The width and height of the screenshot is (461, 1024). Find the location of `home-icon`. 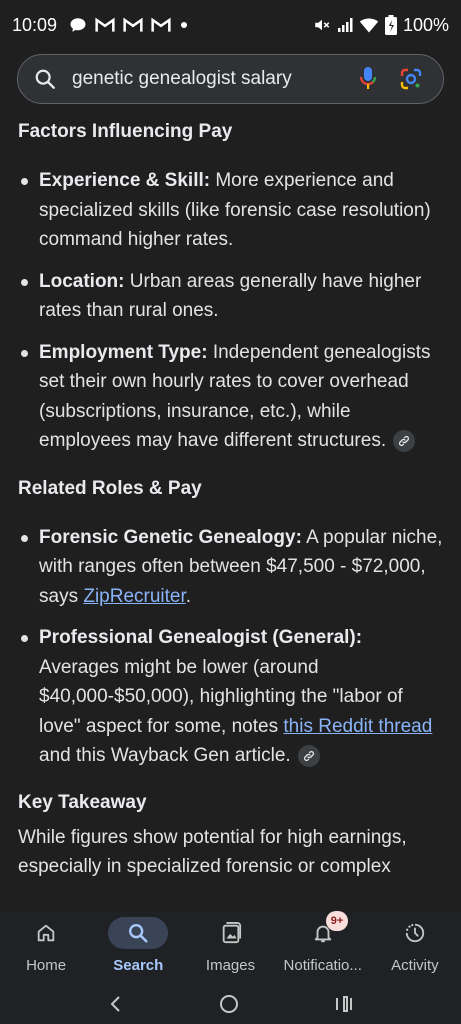

home-icon is located at coordinates (46, 933).